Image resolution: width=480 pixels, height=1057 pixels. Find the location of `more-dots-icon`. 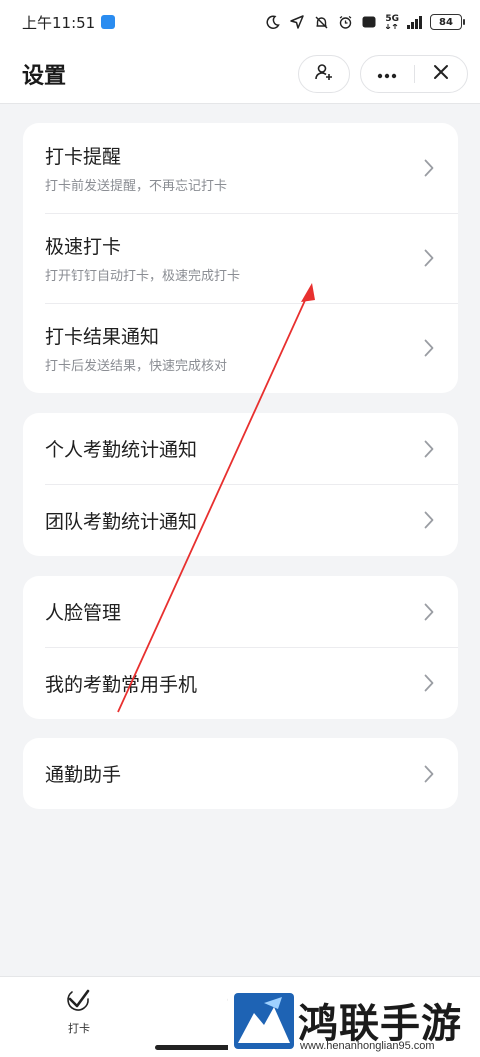

more-dots-icon is located at coordinates (387, 73).